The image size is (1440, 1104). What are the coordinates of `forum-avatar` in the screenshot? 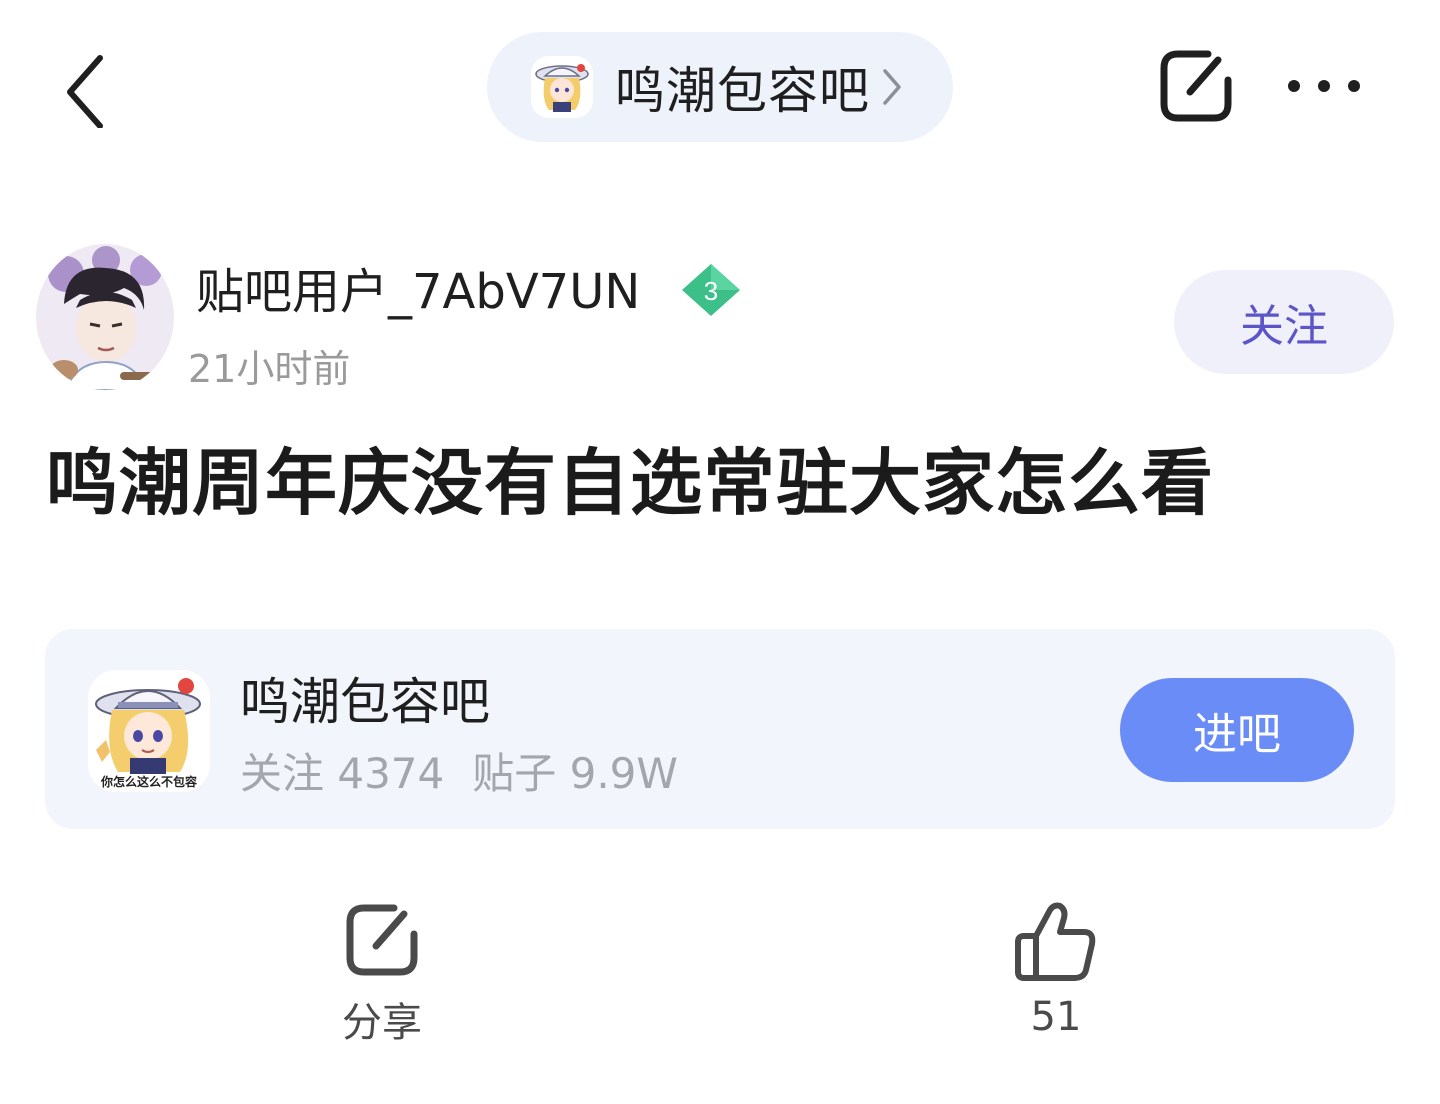 It's located at (562, 87).